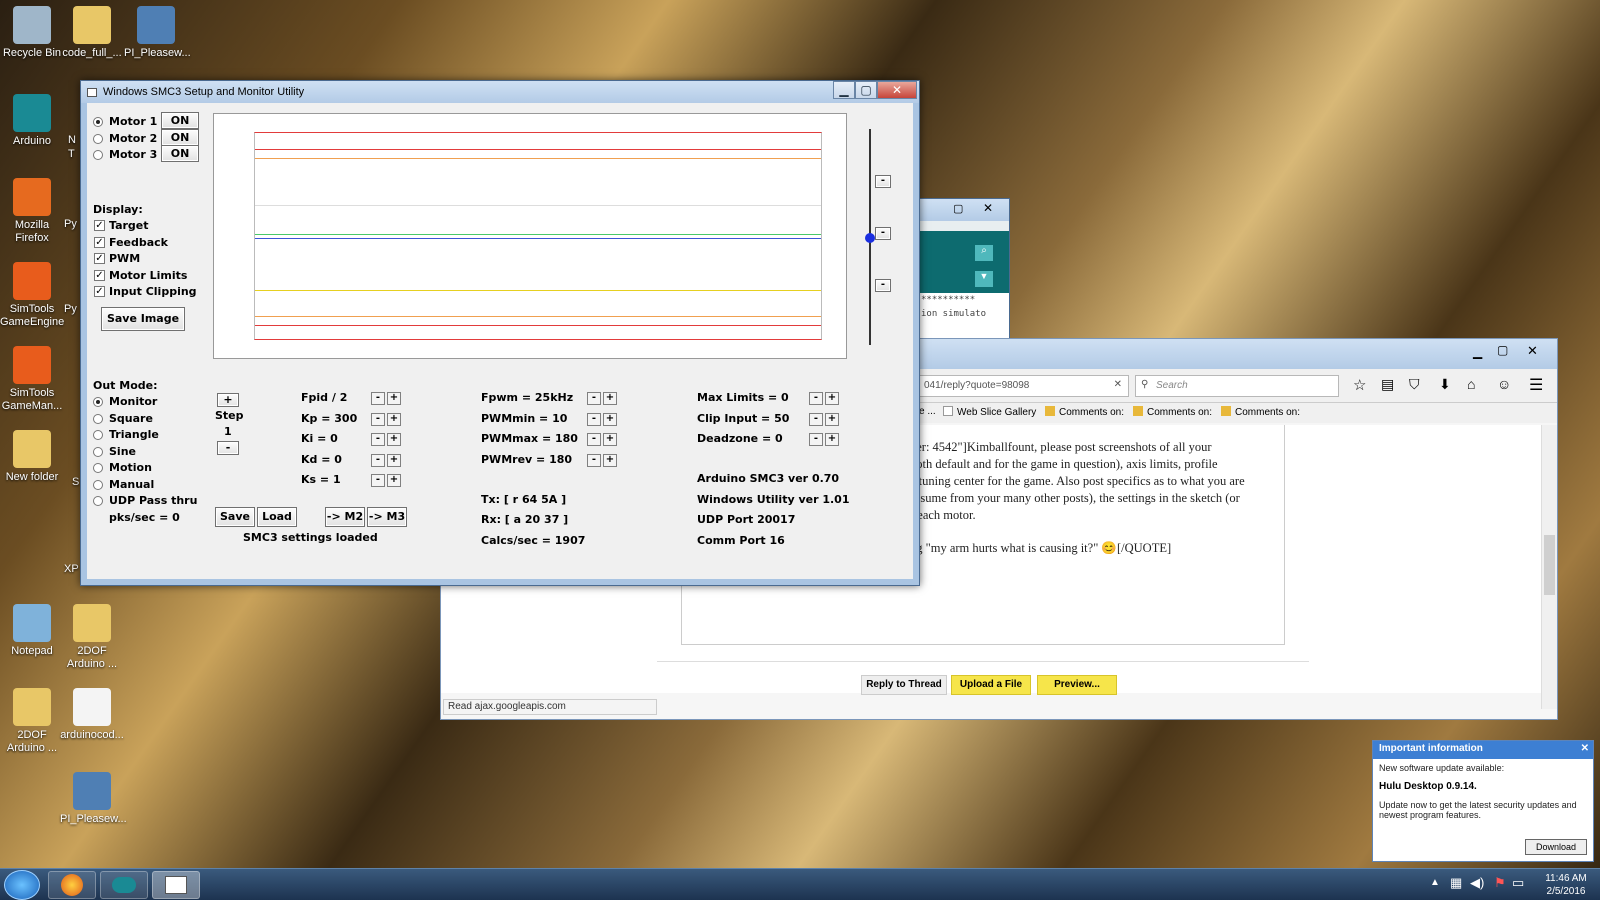  I want to click on desktop-icon: Notepad, so click(32, 631).